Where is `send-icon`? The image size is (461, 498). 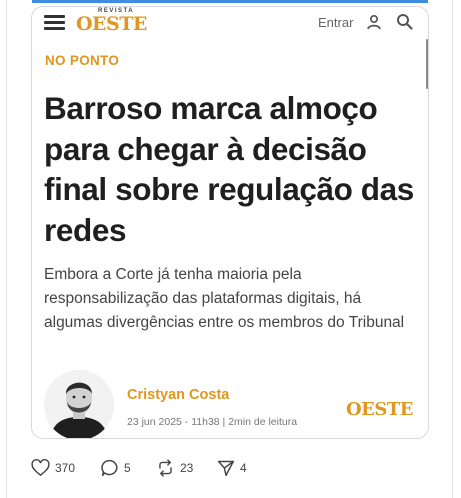 send-icon is located at coordinates (226, 468).